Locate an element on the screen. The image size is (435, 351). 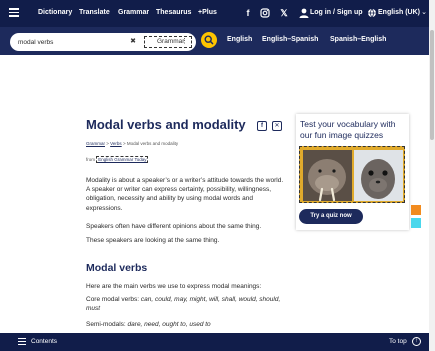
search-button is located at coordinates (209, 40).